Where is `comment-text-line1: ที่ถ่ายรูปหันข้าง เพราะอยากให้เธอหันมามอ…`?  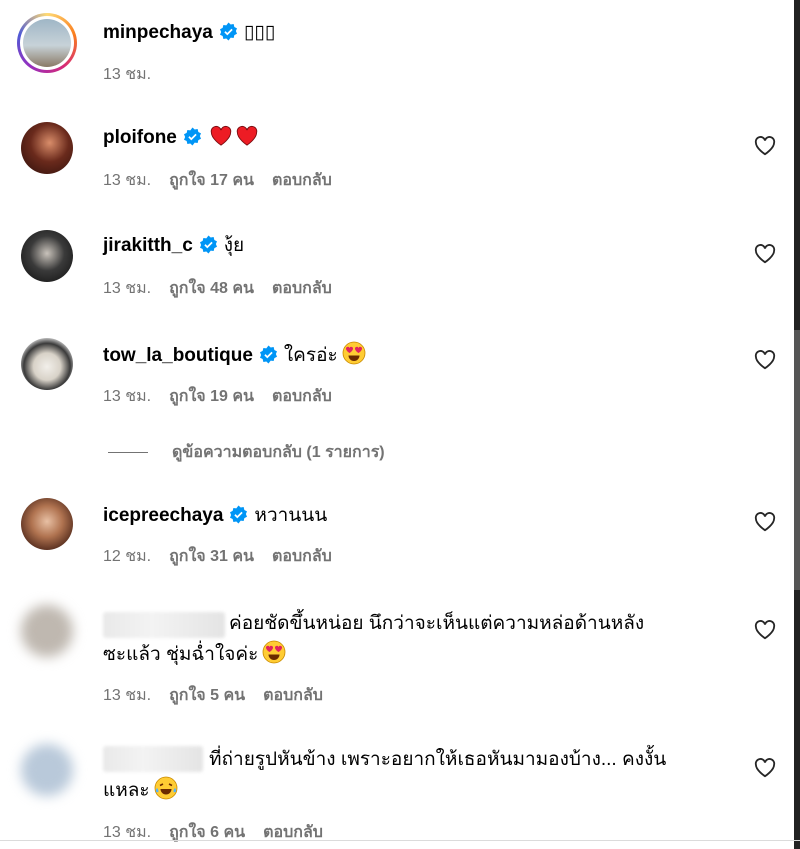
comment-text-line1: ที่ถ่ายรูปหันข้าง เพราะอยากให้เธอหันมามอ… is located at coordinates (438, 759).